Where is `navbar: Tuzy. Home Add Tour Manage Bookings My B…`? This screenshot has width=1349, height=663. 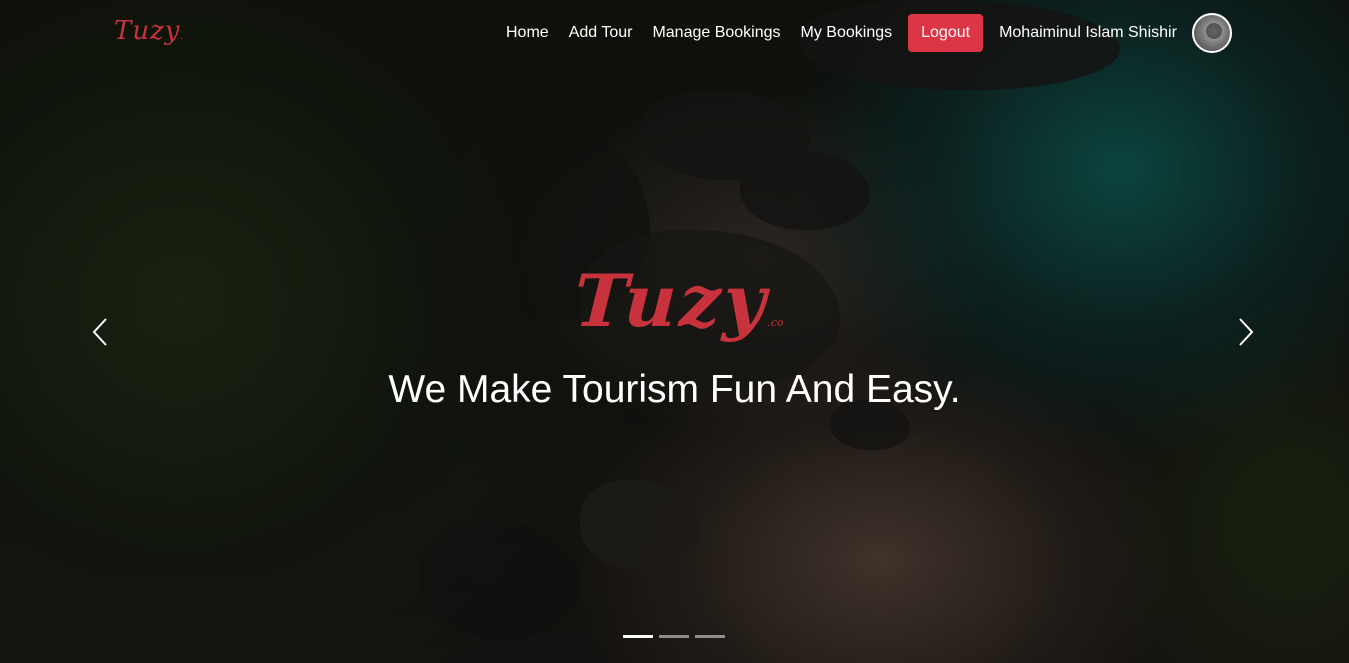 navbar: Tuzy. Home Add Tour Manage Bookings My B… is located at coordinates (674, 33).